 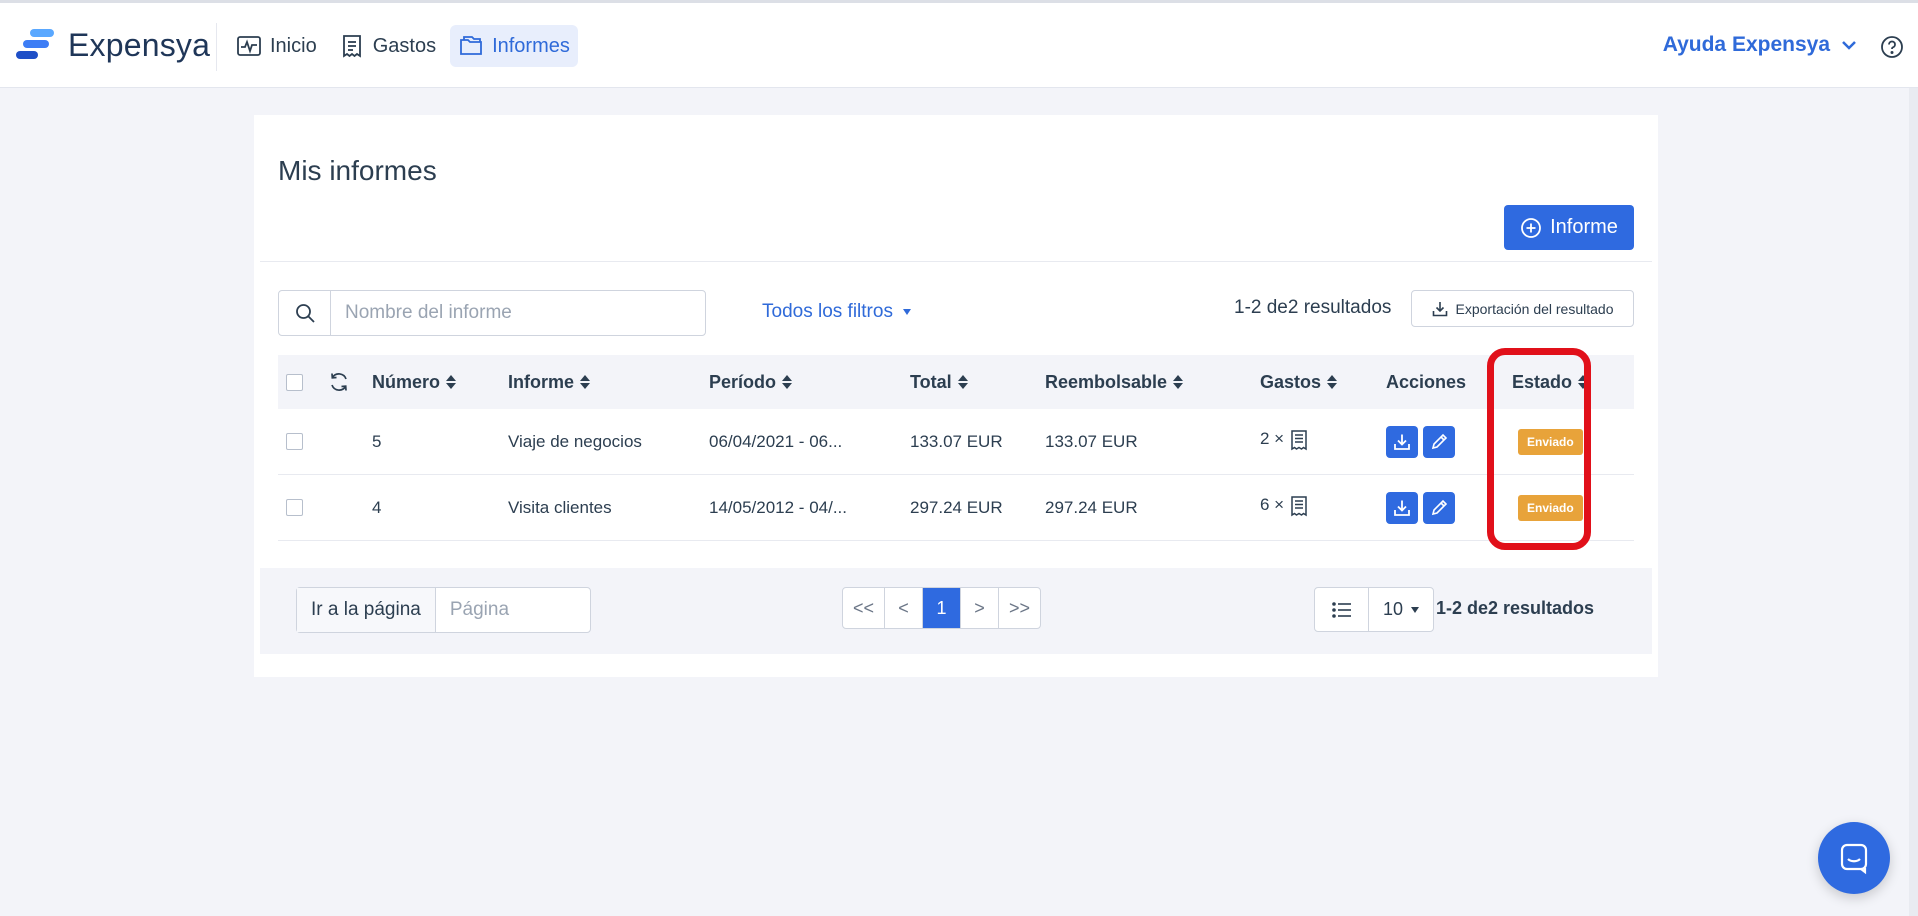 I want to click on column-label: Período, so click(x=743, y=381).